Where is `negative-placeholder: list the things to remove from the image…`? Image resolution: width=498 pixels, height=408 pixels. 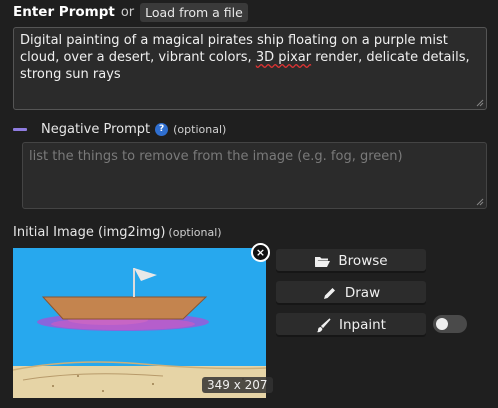
negative-placeholder: list the things to remove from the image… is located at coordinates (216, 156).